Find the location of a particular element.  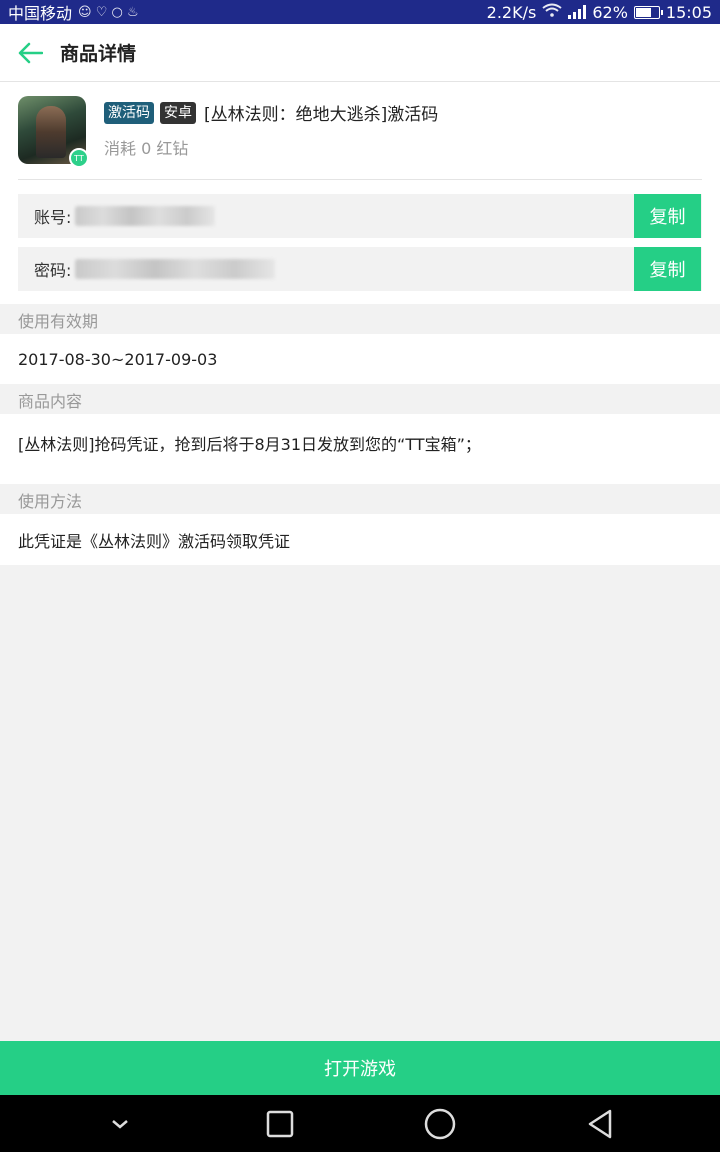

wifi-icon is located at coordinates (552, 12).